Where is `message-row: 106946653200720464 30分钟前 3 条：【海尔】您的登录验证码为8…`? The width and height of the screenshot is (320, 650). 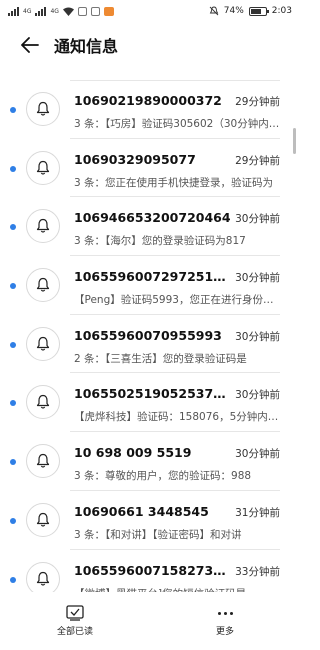 message-row: 106946653200720464 30分钟前 3 条：【海尔】您的登录验证码为8… is located at coordinates (150, 227).